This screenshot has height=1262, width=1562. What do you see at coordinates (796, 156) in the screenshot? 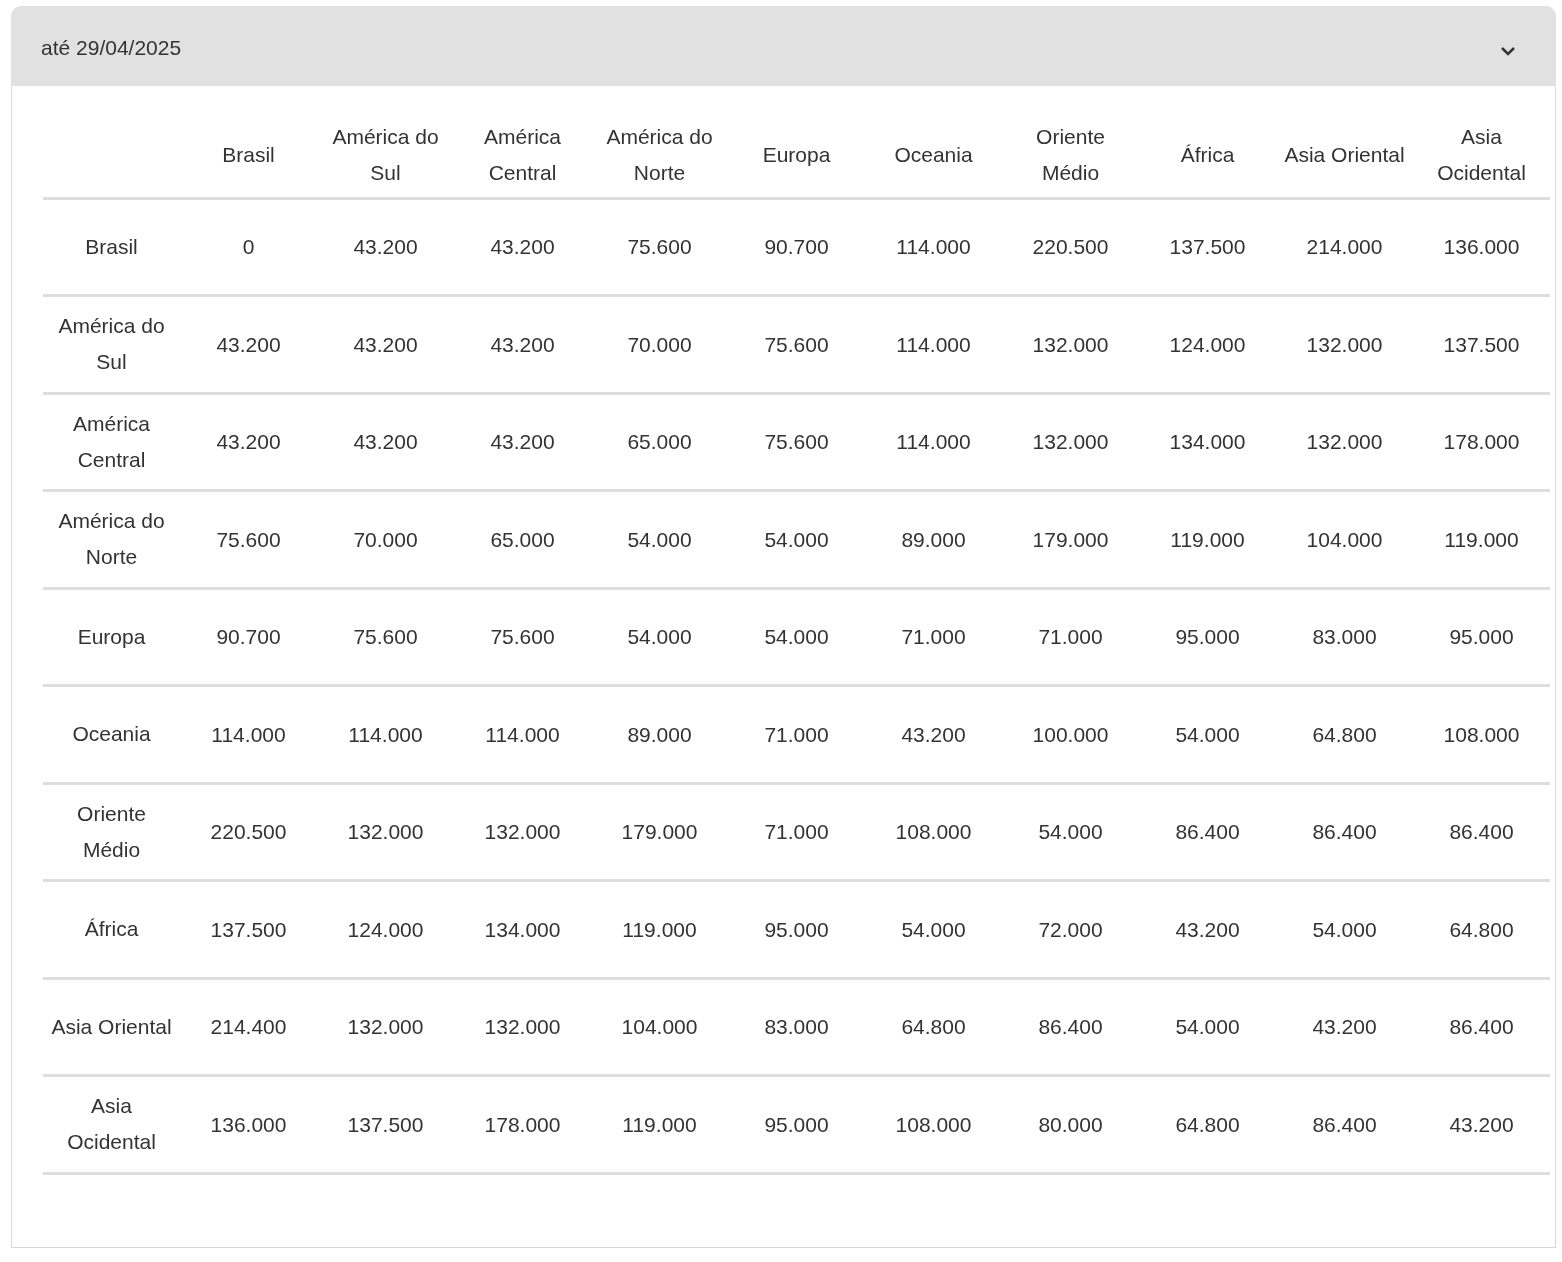
I see `column-header: Europa` at bounding box center [796, 156].